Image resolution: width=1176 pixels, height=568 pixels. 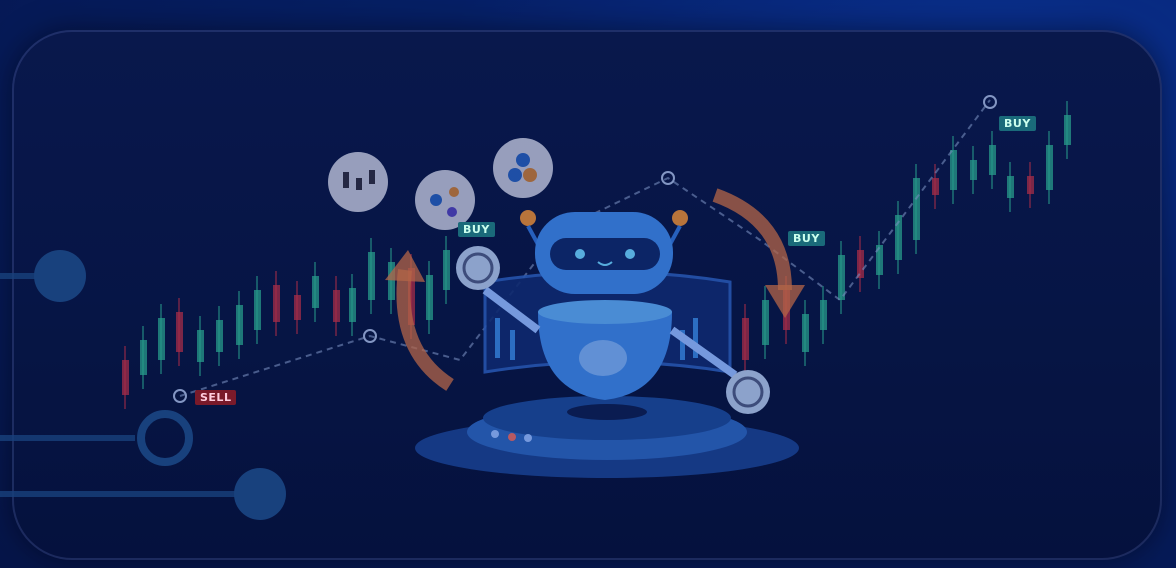 What do you see at coordinates (216, 397) in the screenshot?
I see `sell-tag: SELL` at bounding box center [216, 397].